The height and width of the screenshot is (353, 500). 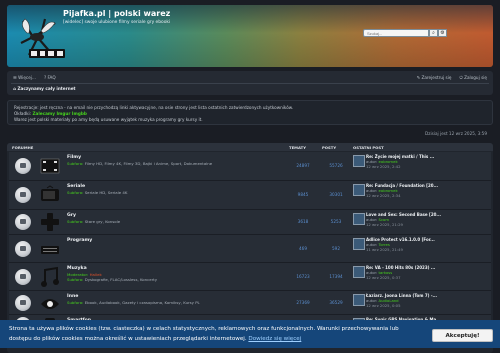 What do you see at coordinates (50, 222) in the screenshot?
I see `gamepad-icon` at bounding box center [50, 222].